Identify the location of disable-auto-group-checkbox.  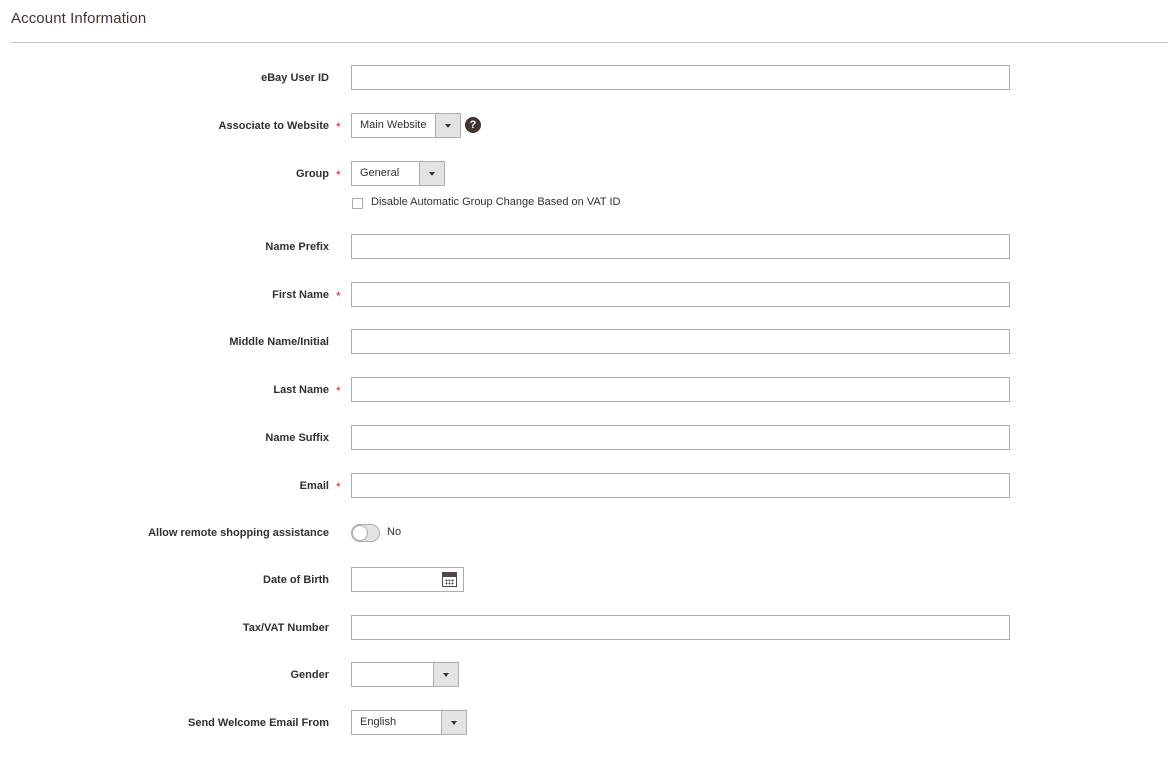
(357, 203).